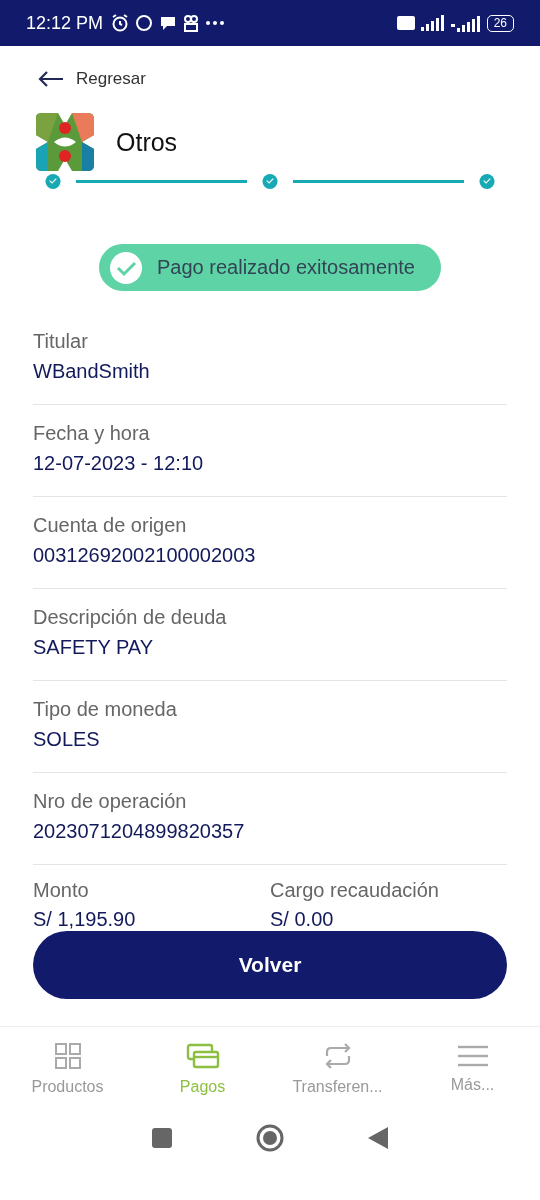  I want to click on grid-icon, so click(67, 1056).